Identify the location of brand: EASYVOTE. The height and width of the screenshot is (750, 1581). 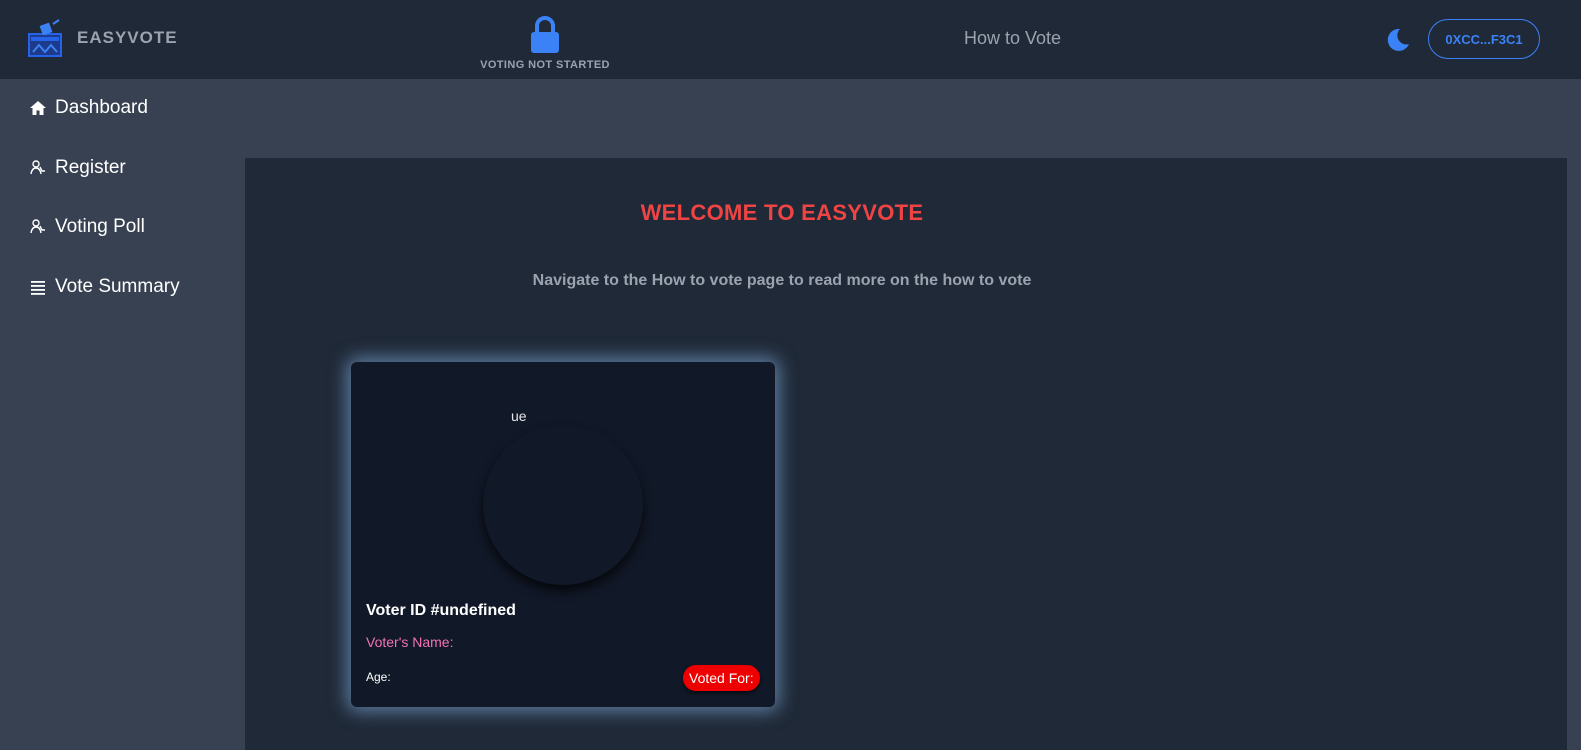
(102, 38).